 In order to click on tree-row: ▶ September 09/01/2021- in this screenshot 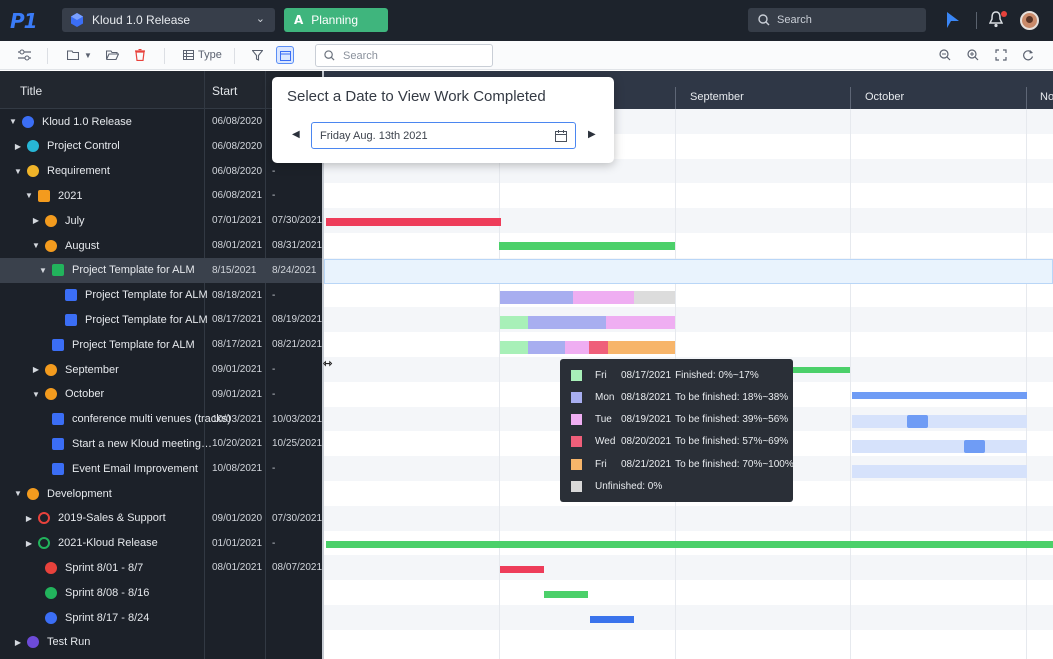, I will do `click(161, 369)`.